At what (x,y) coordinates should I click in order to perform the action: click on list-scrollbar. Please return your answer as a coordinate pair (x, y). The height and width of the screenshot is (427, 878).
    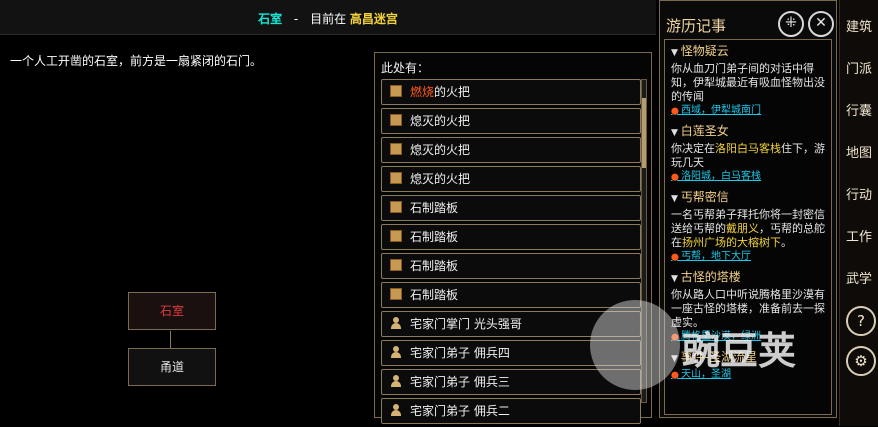
    Looking at the image, I should click on (644, 241).